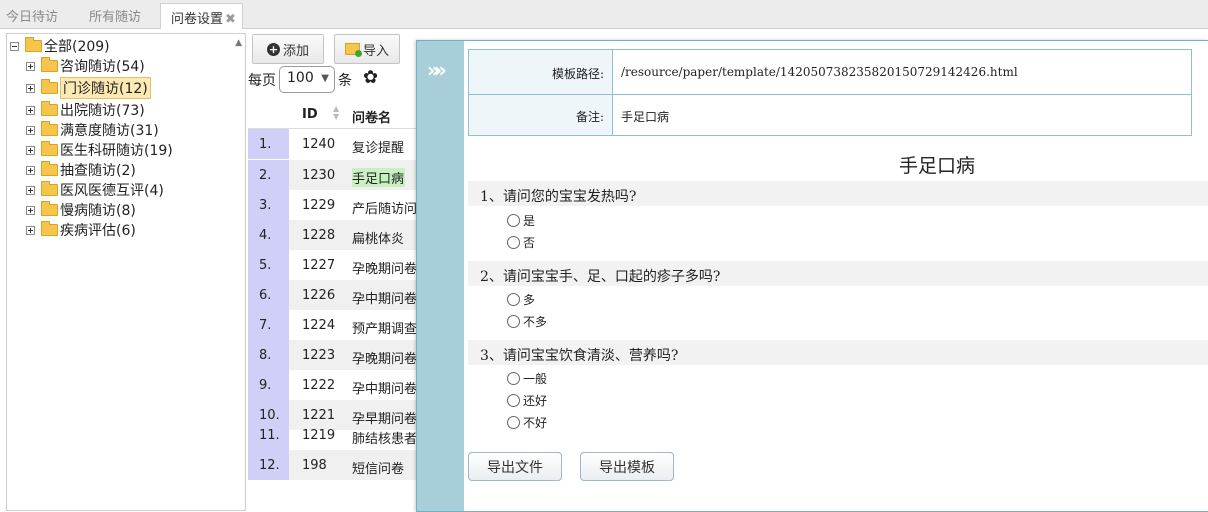  Describe the element at coordinates (88, 88) in the screenshot. I see `tree-node-selected: 门诊随访(12)` at that location.